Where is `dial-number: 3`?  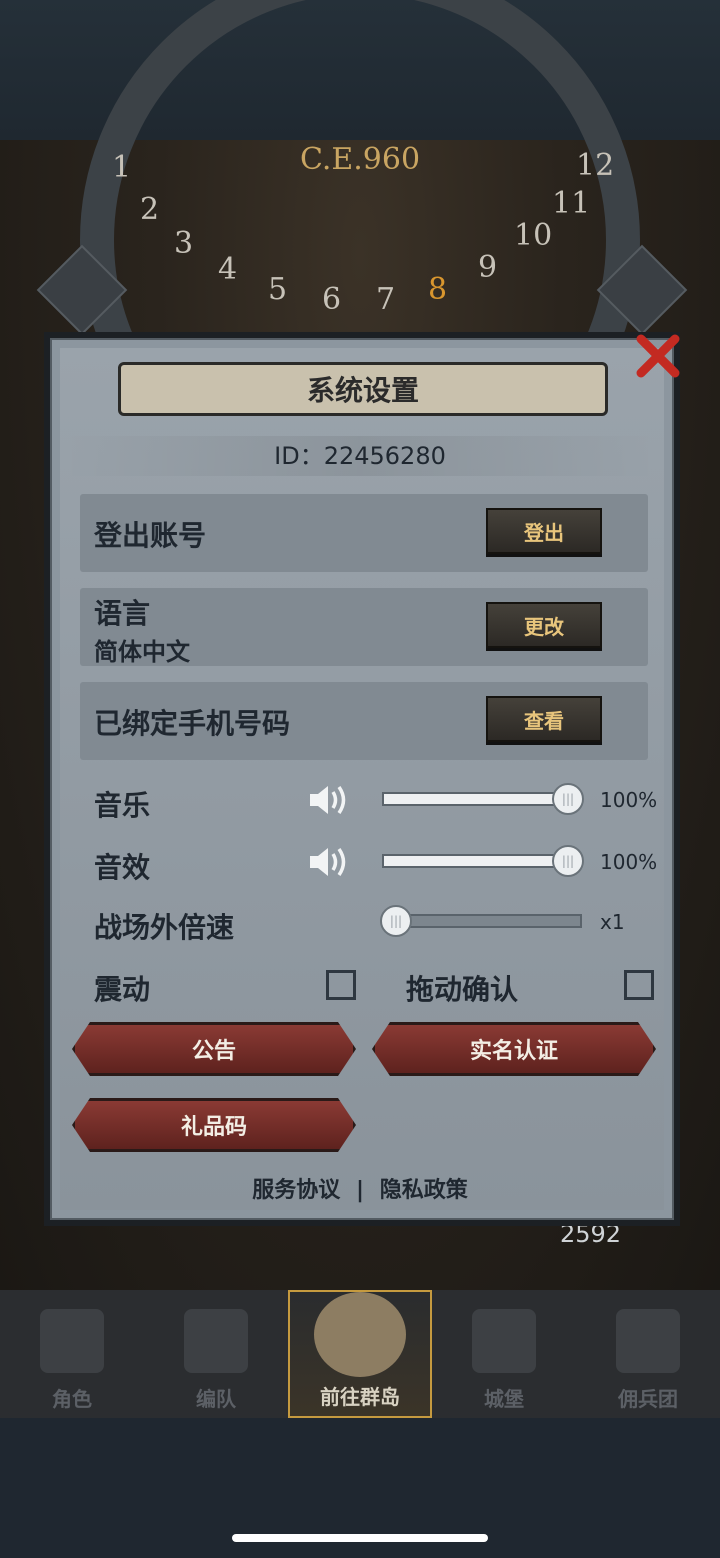
dial-number: 3 is located at coordinates (184, 243).